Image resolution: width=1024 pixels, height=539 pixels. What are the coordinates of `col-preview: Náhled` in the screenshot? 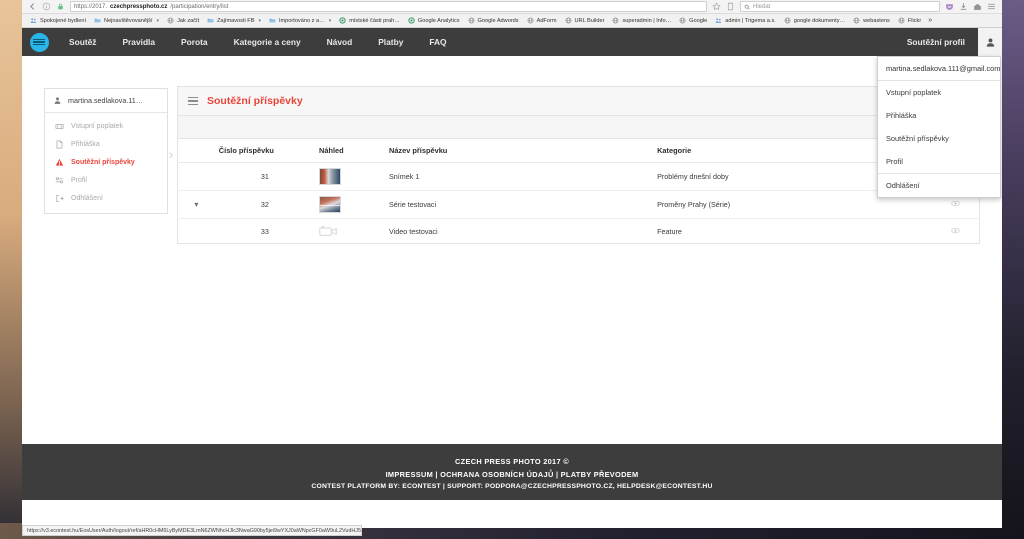 It's located at (350, 151).